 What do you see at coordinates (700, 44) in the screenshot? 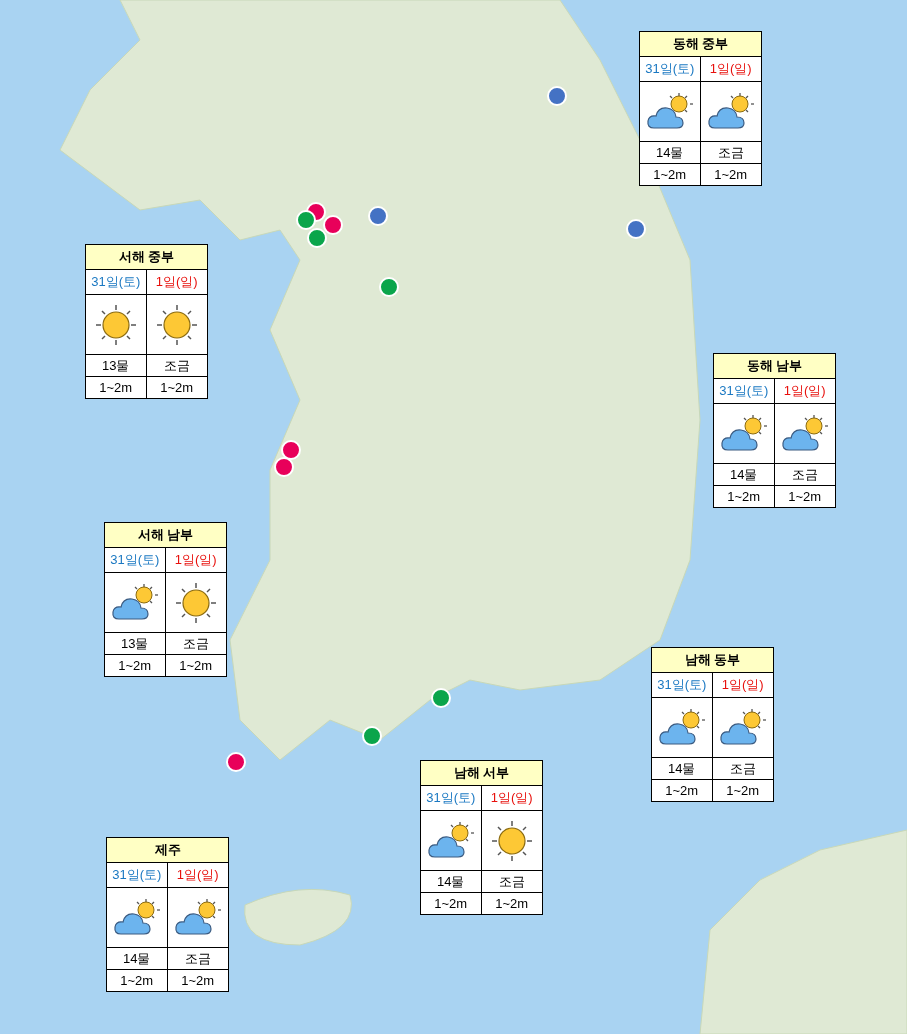
I see `region-title: 동해 중부` at bounding box center [700, 44].